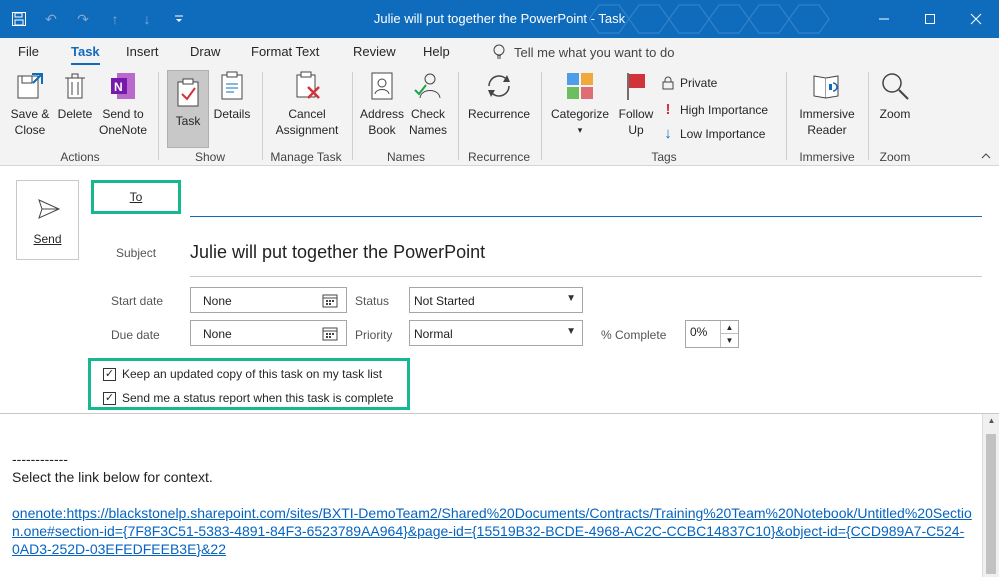 The image size is (999, 577). Describe the element at coordinates (895, 114) in the screenshot. I see `zoom-label: Zoom` at that location.